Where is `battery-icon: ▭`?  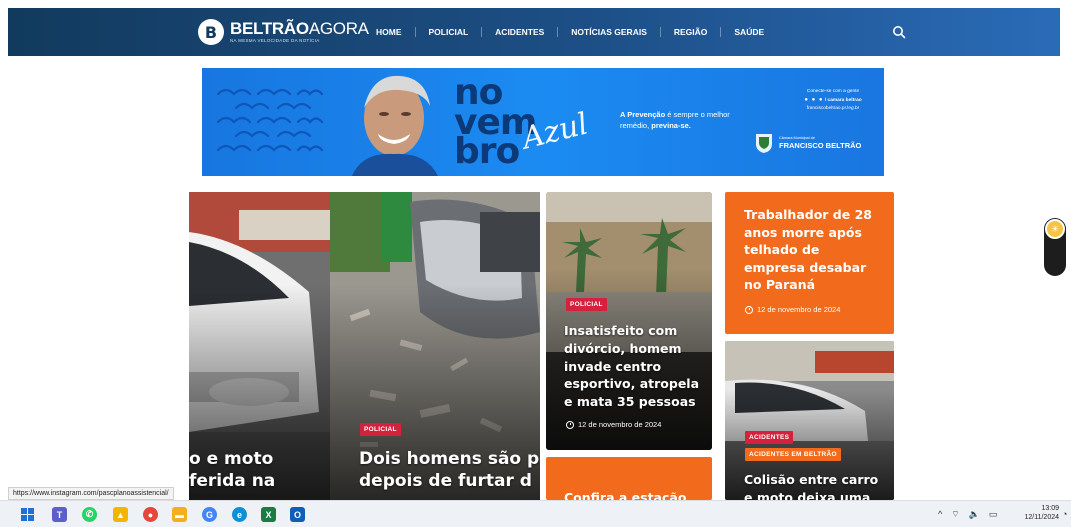 battery-icon: ▭ is located at coordinates (993, 514).